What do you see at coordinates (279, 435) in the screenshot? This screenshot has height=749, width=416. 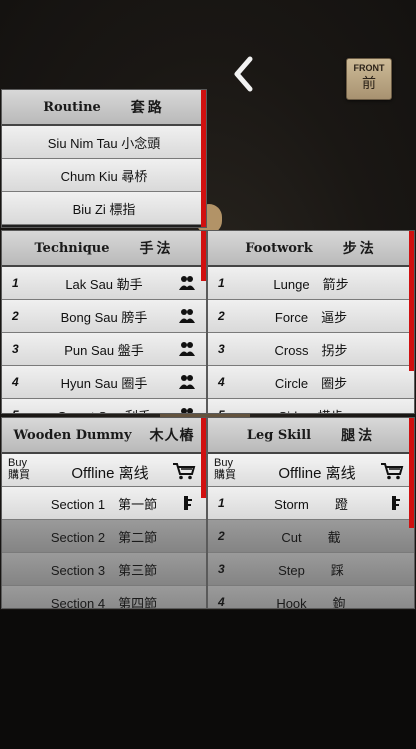 I see `leg-title-en: Leg Skill` at bounding box center [279, 435].